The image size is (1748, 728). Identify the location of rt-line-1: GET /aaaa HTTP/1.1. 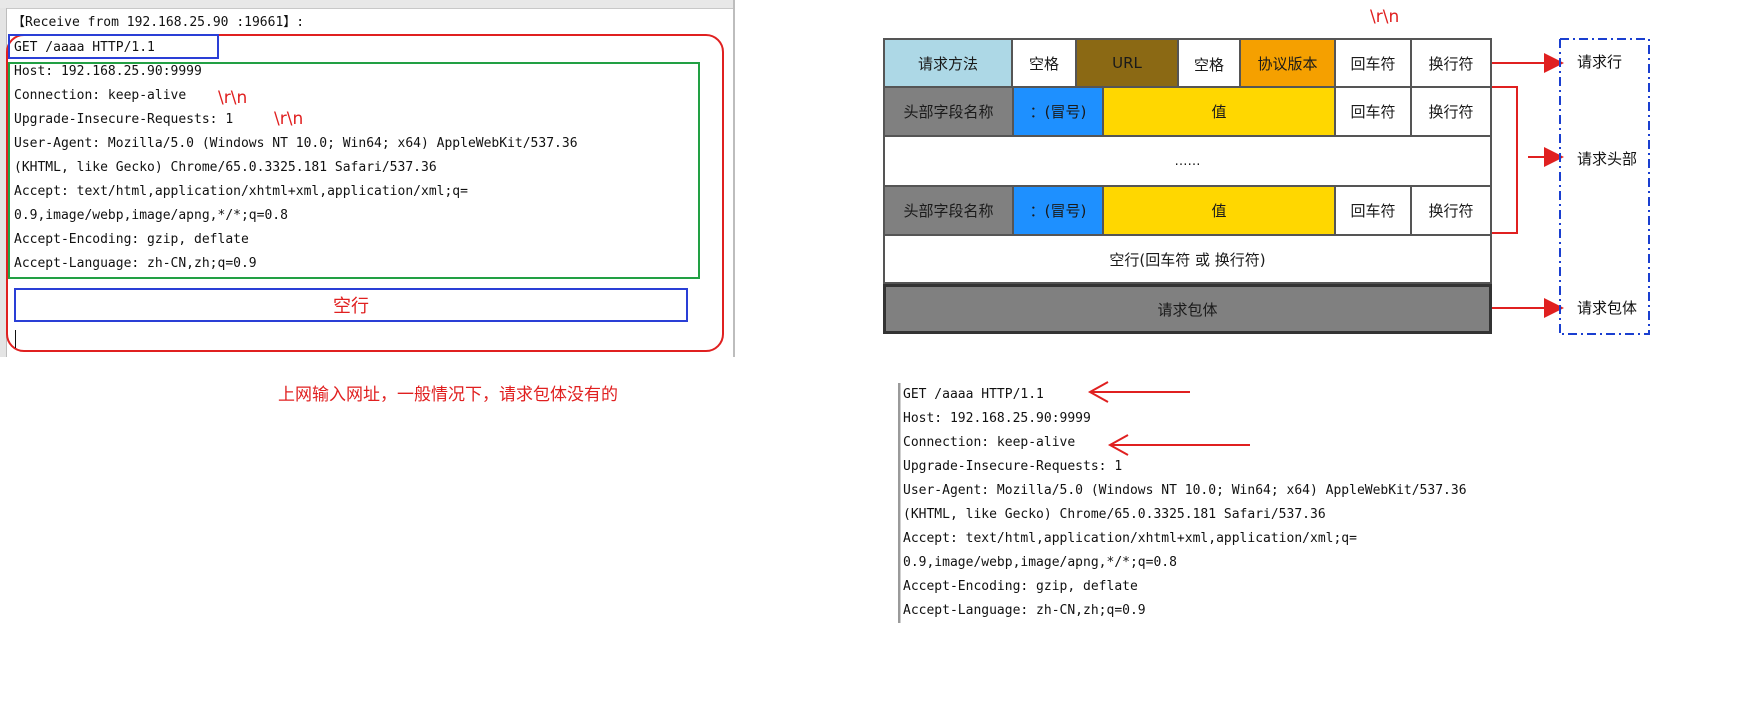
(973, 394).